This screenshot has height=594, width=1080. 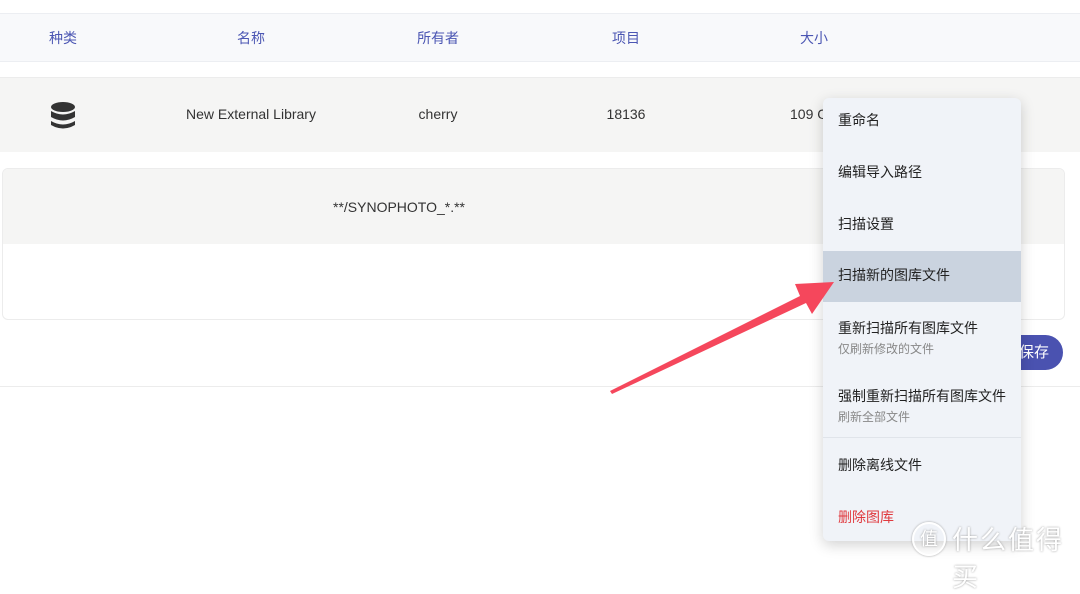 I want to click on watermark-text: 什么值得买, so click(x=1008, y=558).